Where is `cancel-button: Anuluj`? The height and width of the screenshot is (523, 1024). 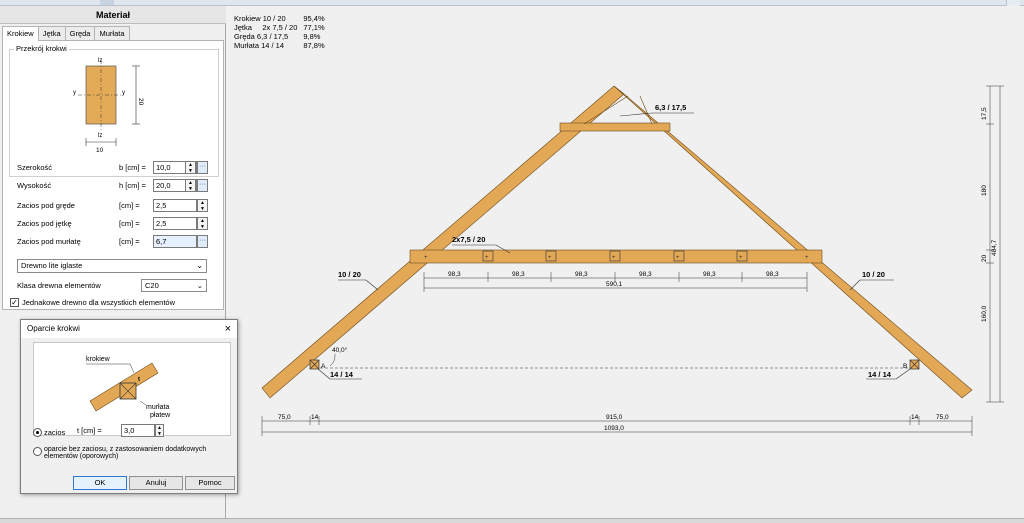
cancel-button: Anuluj is located at coordinates (156, 483).